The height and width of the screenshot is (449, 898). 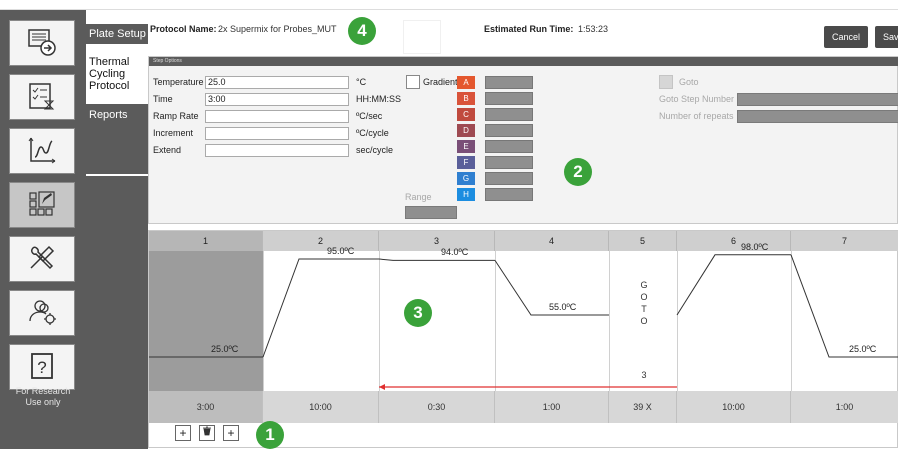 I want to click on plate-layout-icon, so click(x=42, y=205).